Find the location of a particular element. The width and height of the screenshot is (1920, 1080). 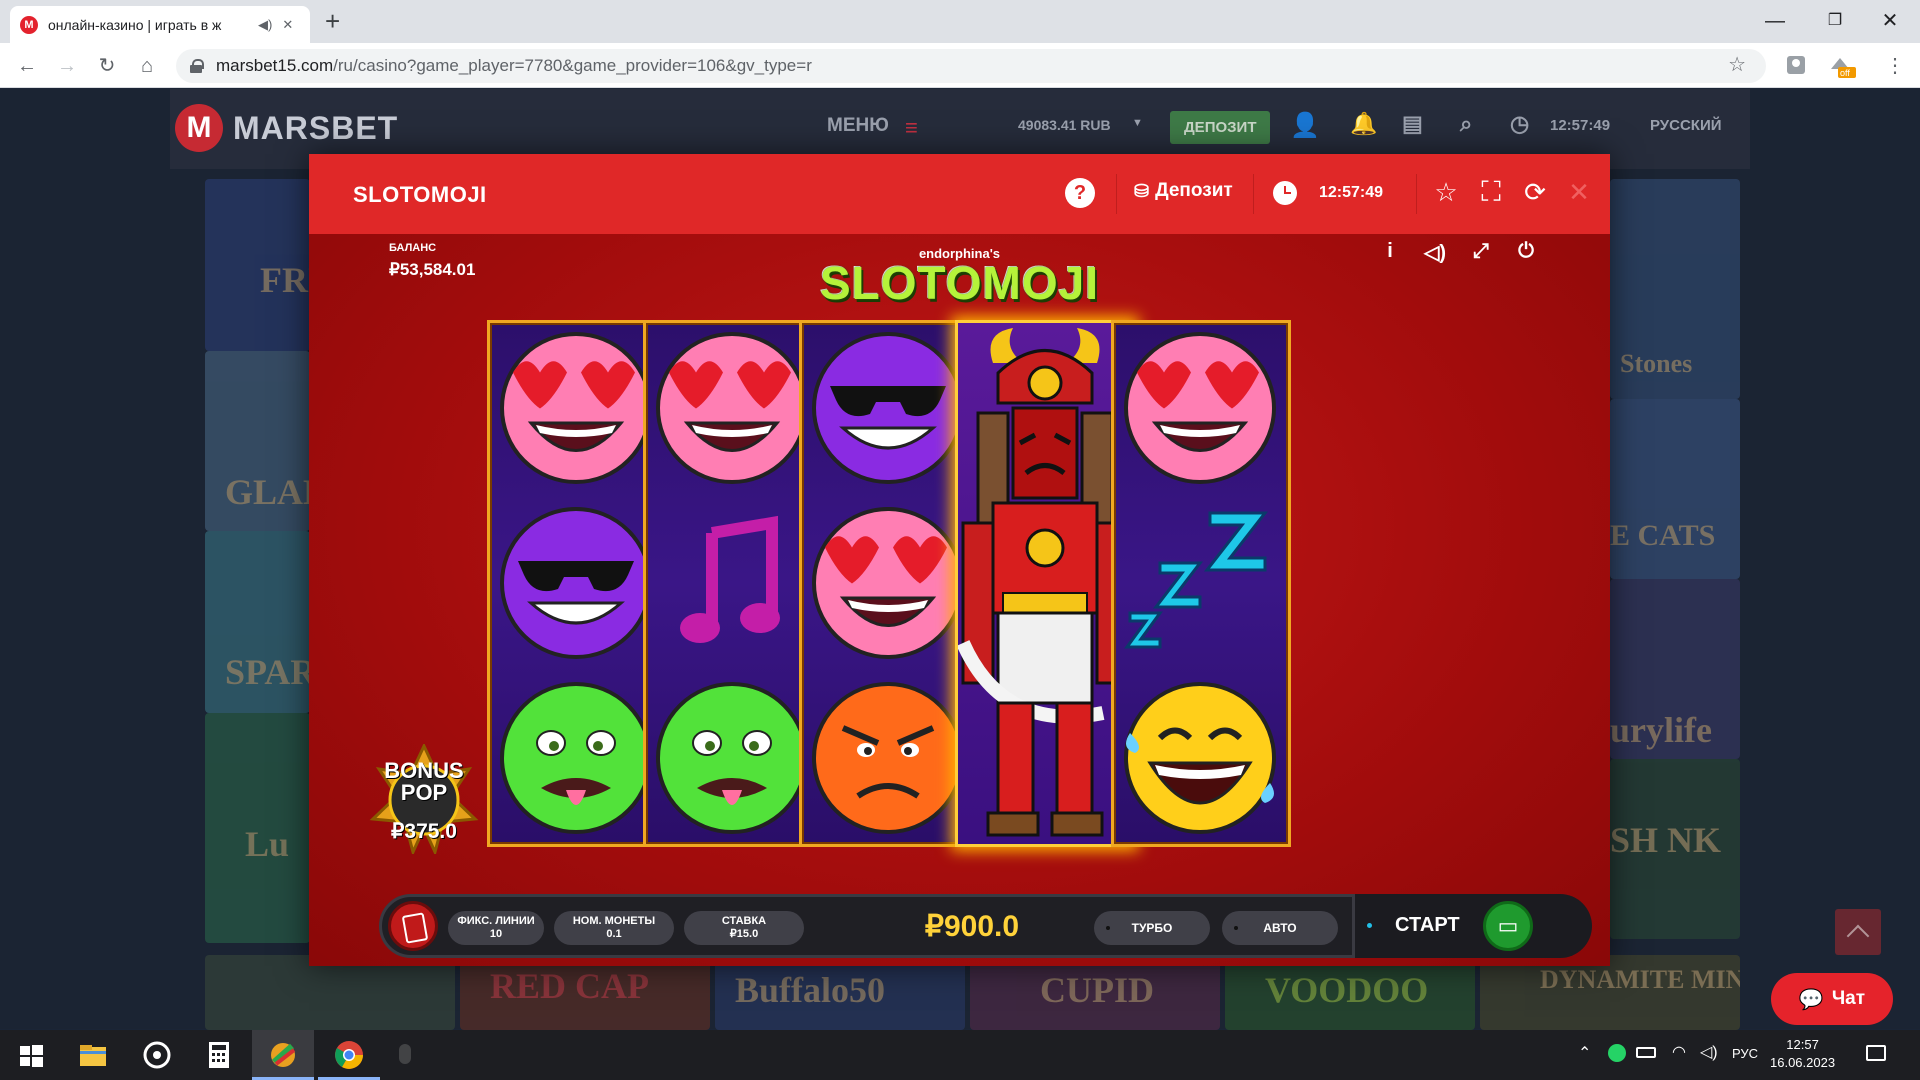

auto-toggle: АВТО is located at coordinates (1280, 928).